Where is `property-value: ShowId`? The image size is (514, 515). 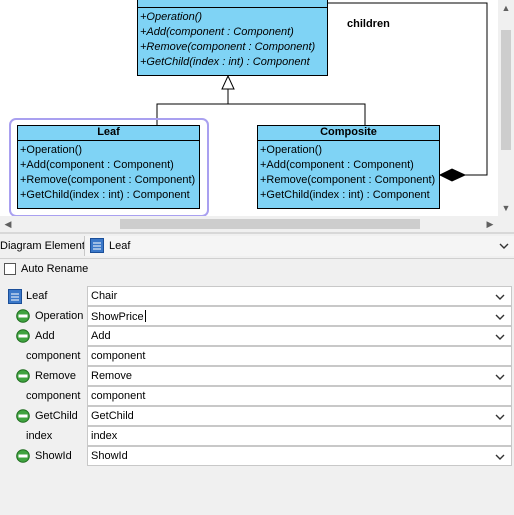
property-value: ShowId is located at coordinates (109, 456).